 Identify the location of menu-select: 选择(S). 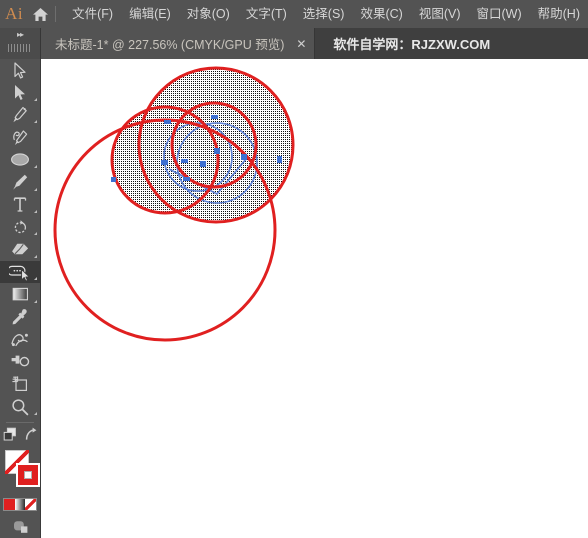
(324, 14).